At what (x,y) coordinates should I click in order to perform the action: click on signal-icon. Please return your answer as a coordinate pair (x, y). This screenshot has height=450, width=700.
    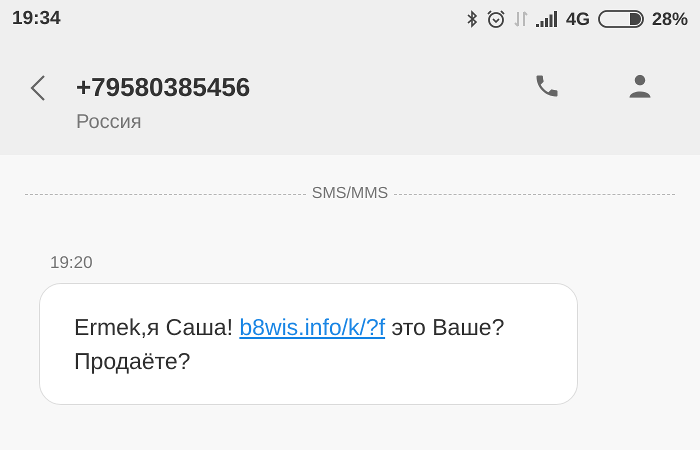
    Looking at the image, I should click on (547, 19).